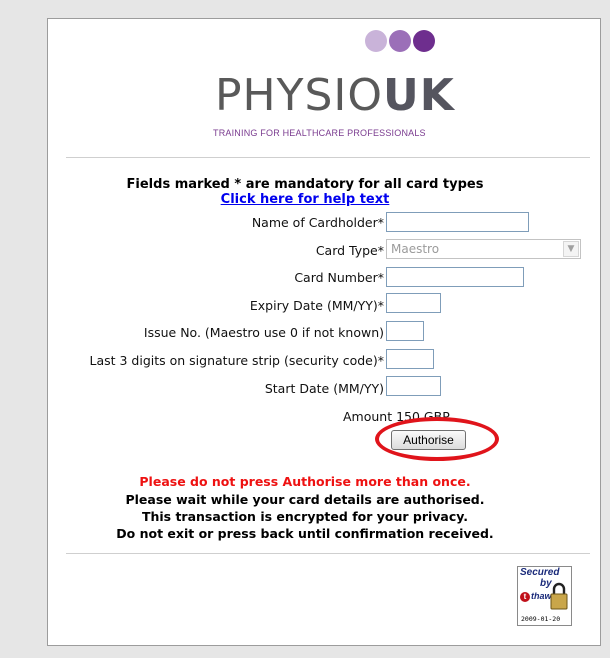  What do you see at coordinates (263, 332) in the screenshot?
I see `issue-no-label: Issue No. (Maestro use 0 if not known)` at bounding box center [263, 332].